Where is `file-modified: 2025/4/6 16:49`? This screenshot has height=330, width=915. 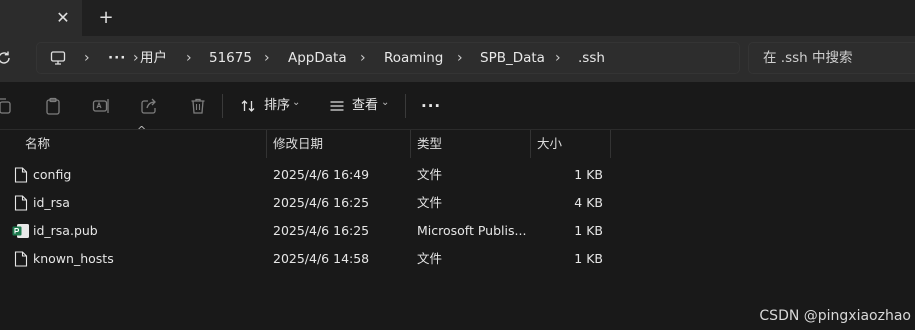 file-modified: 2025/4/6 16:49 is located at coordinates (321, 174).